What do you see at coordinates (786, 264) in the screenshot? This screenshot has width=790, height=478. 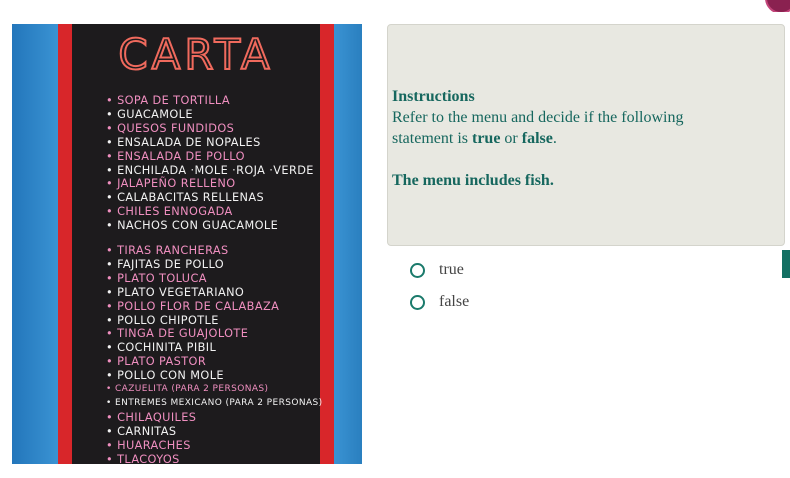 I see `side-tab` at bounding box center [786, 264].